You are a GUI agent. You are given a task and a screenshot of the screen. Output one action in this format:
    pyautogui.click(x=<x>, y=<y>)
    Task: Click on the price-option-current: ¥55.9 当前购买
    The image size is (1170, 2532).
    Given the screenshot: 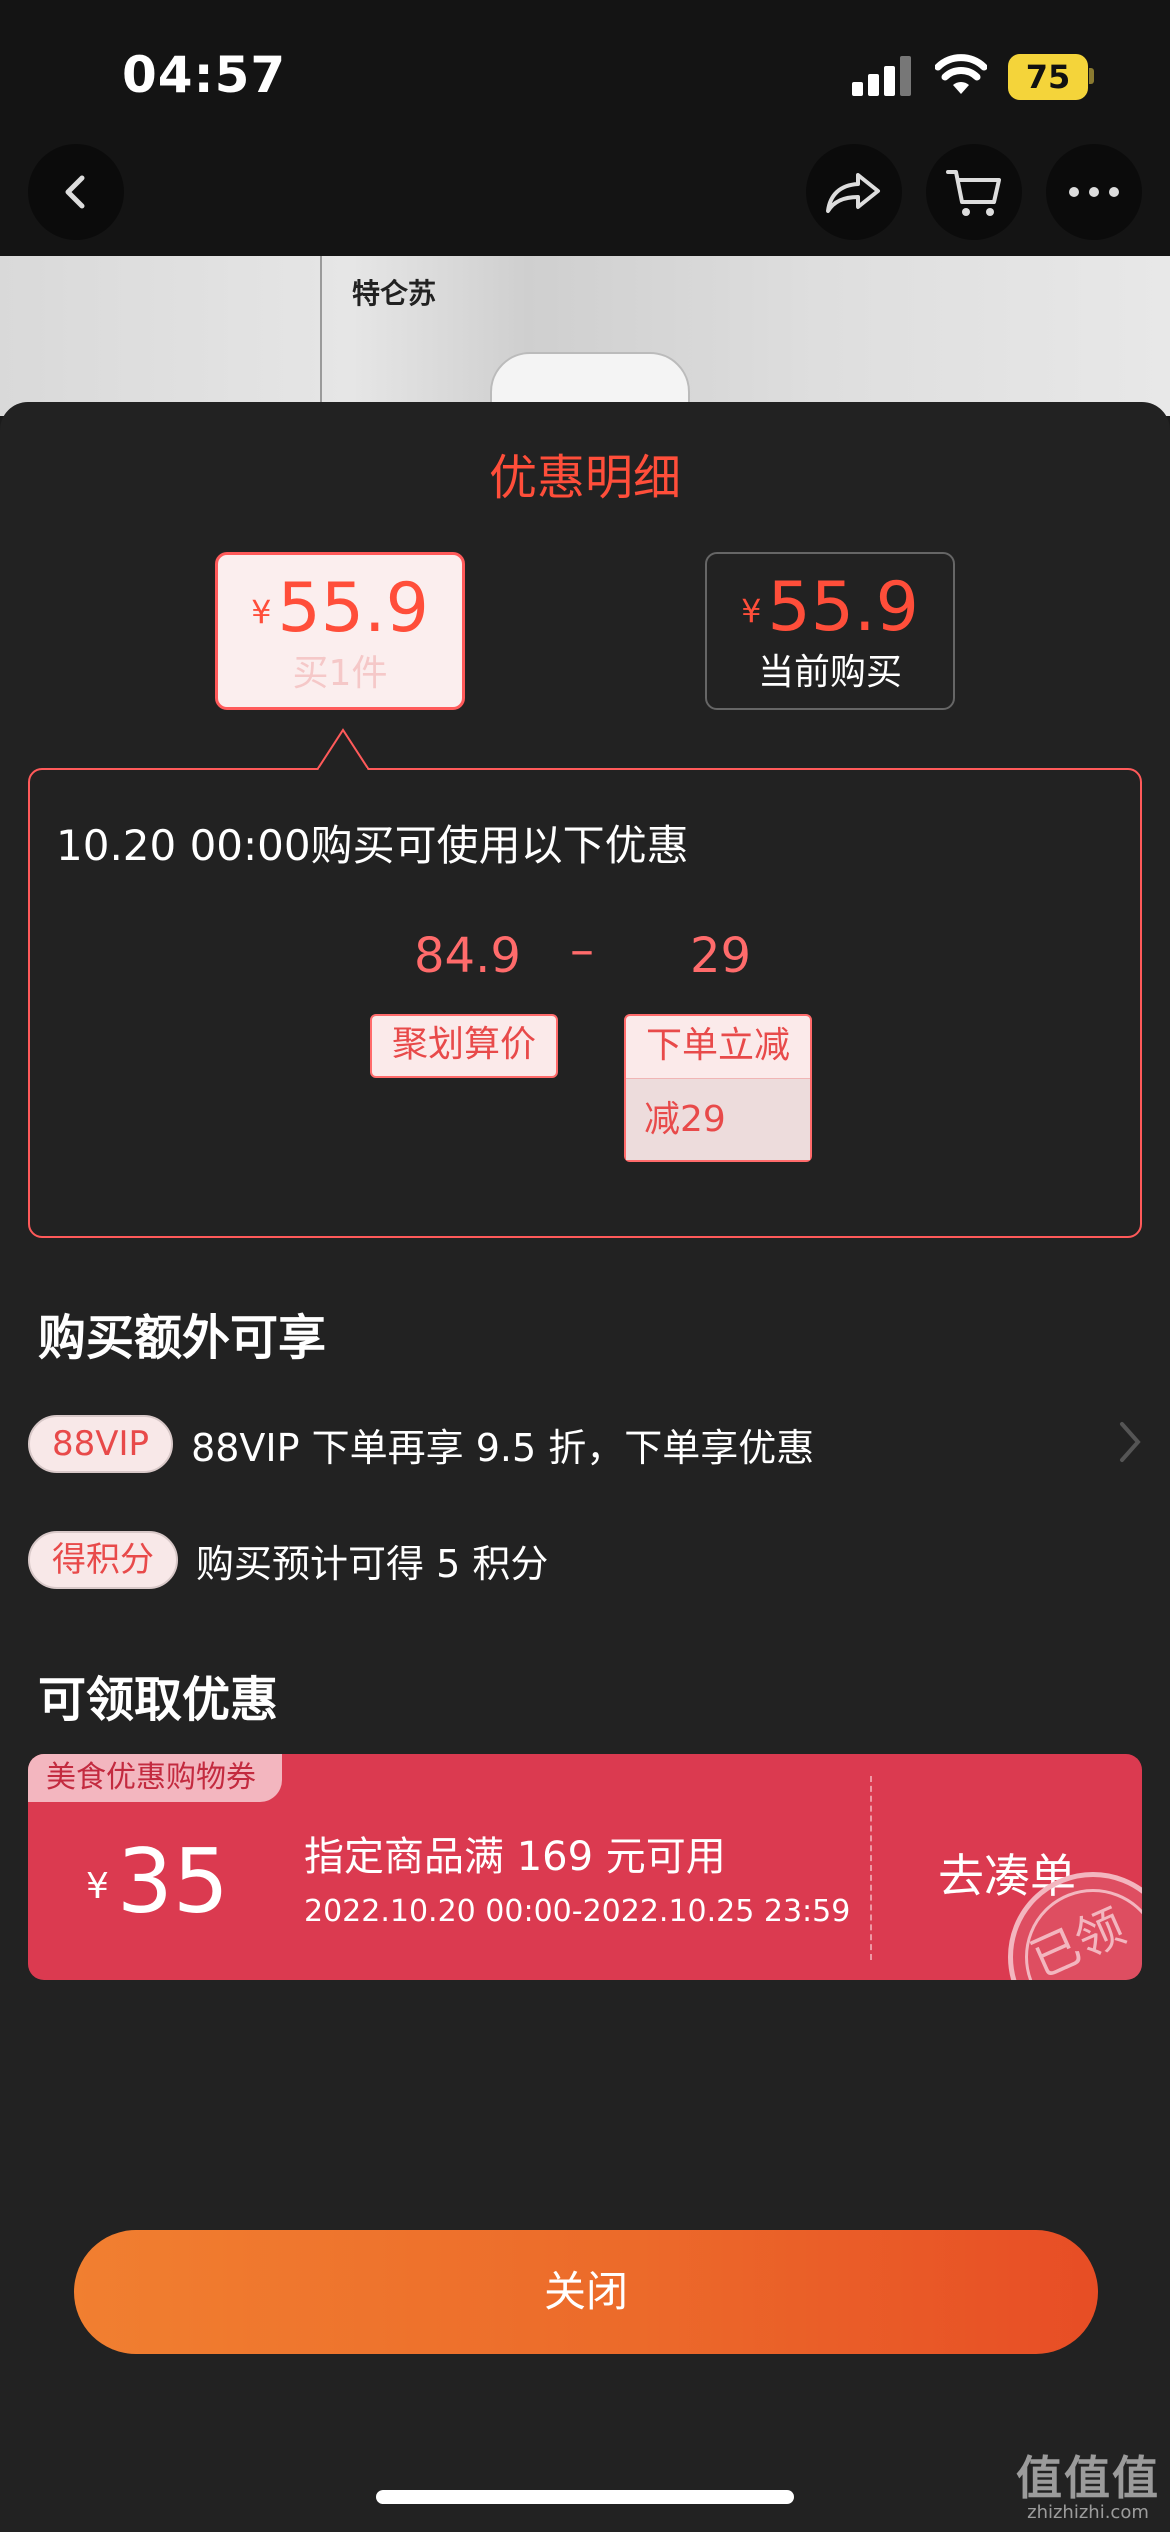 What is the action you would take?
    pyautogui.click(x=830, y=631)
    